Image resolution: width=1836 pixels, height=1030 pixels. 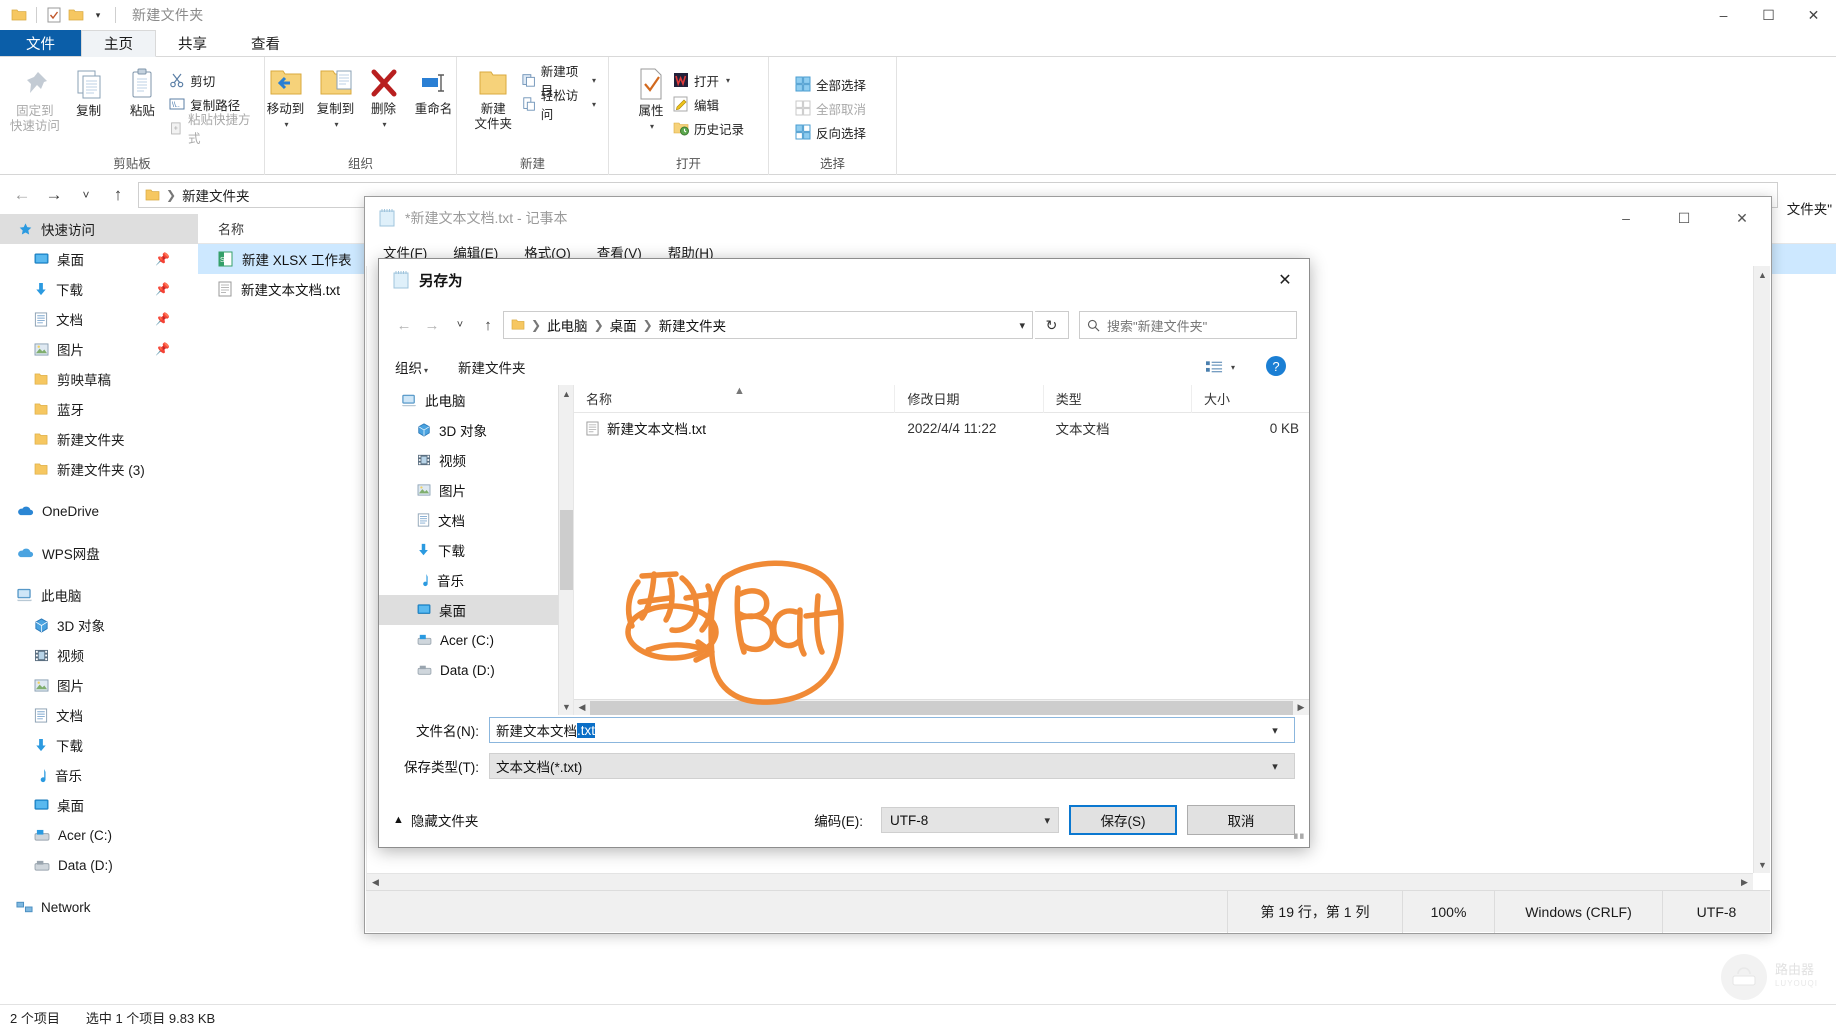 What do you see at coordinates (768, 325) in the screenshot?
I see `save-as-breadcrumb: ❯ 此电脑 ❯ 桌面 ❯ 新建文件夹 ▾` at bounding box center [768, 325].